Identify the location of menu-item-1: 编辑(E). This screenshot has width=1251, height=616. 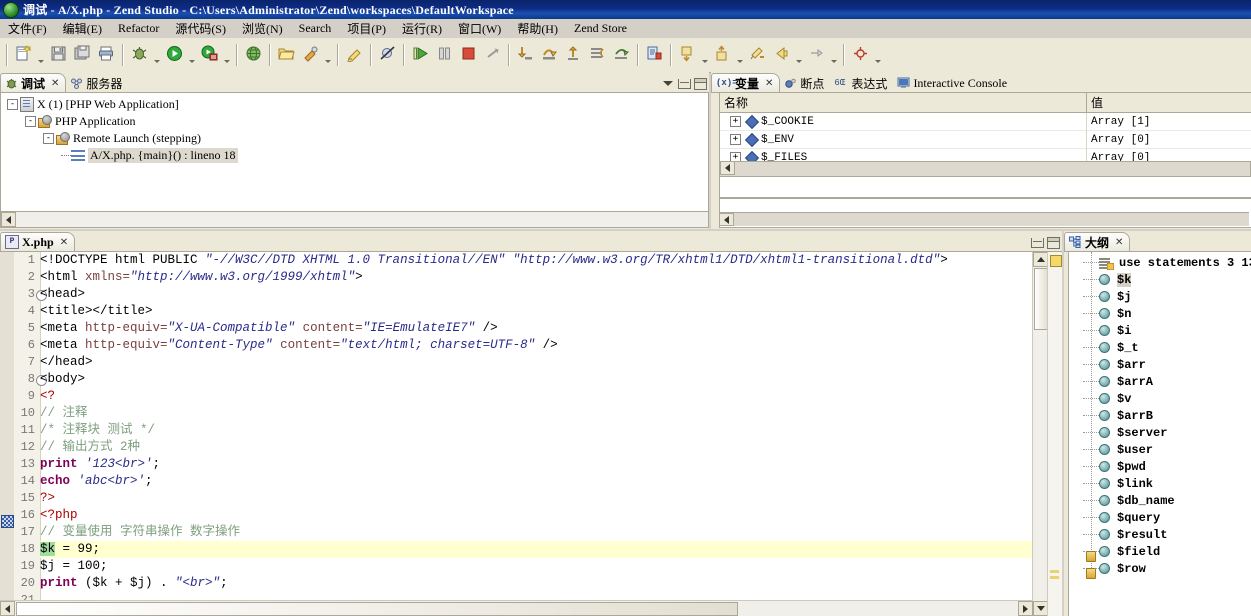
(82, 28).